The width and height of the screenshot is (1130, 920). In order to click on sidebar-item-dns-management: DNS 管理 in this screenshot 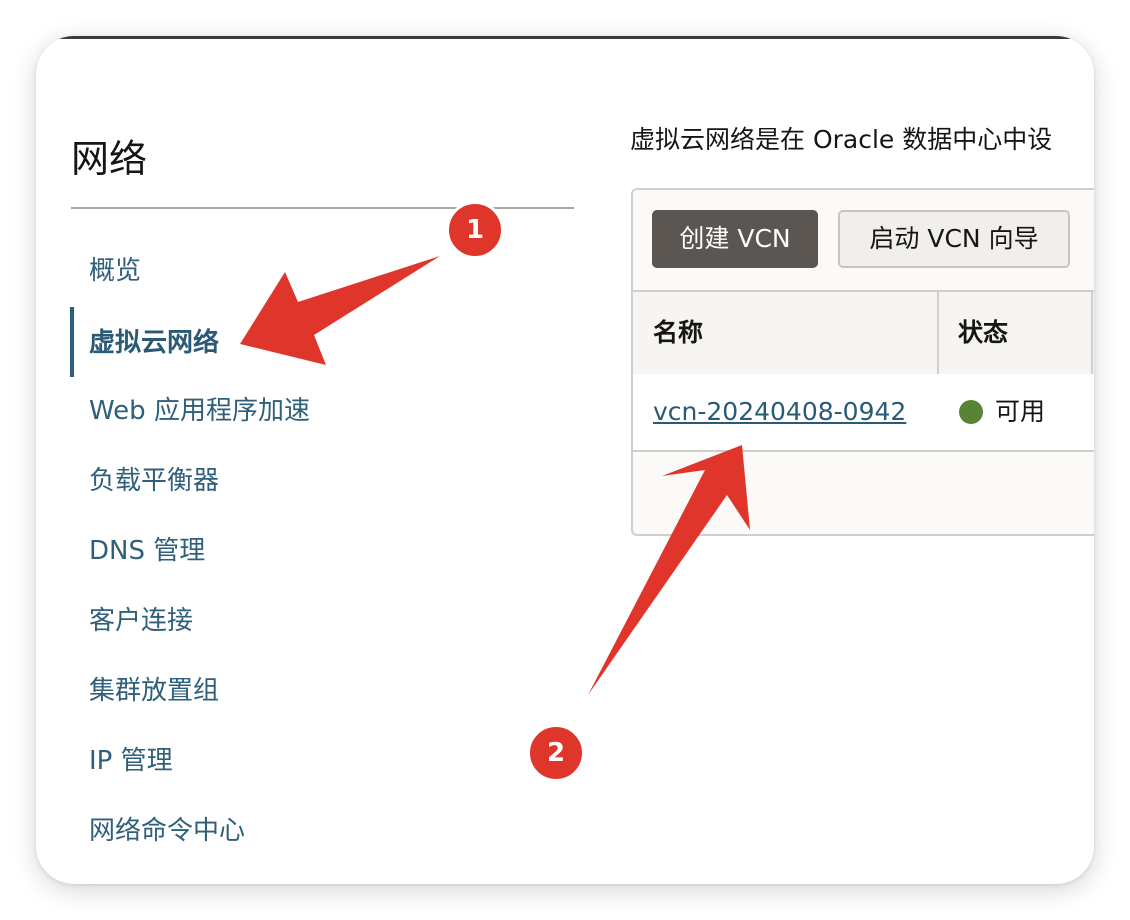, I will do `click(147, 551)`.